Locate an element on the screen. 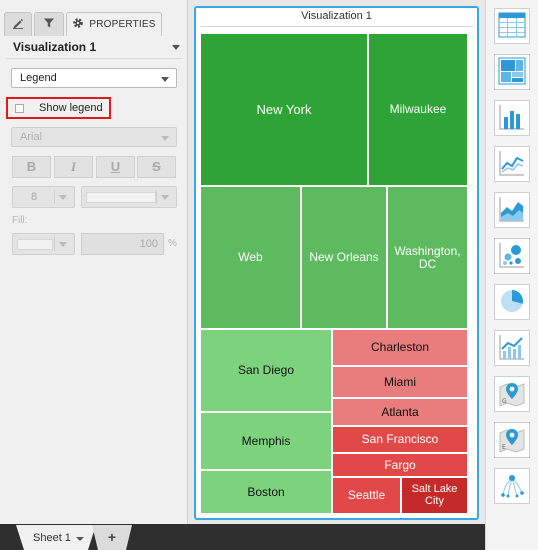  treemap-cell-label: Memphis is located at coordinates (266, 440).